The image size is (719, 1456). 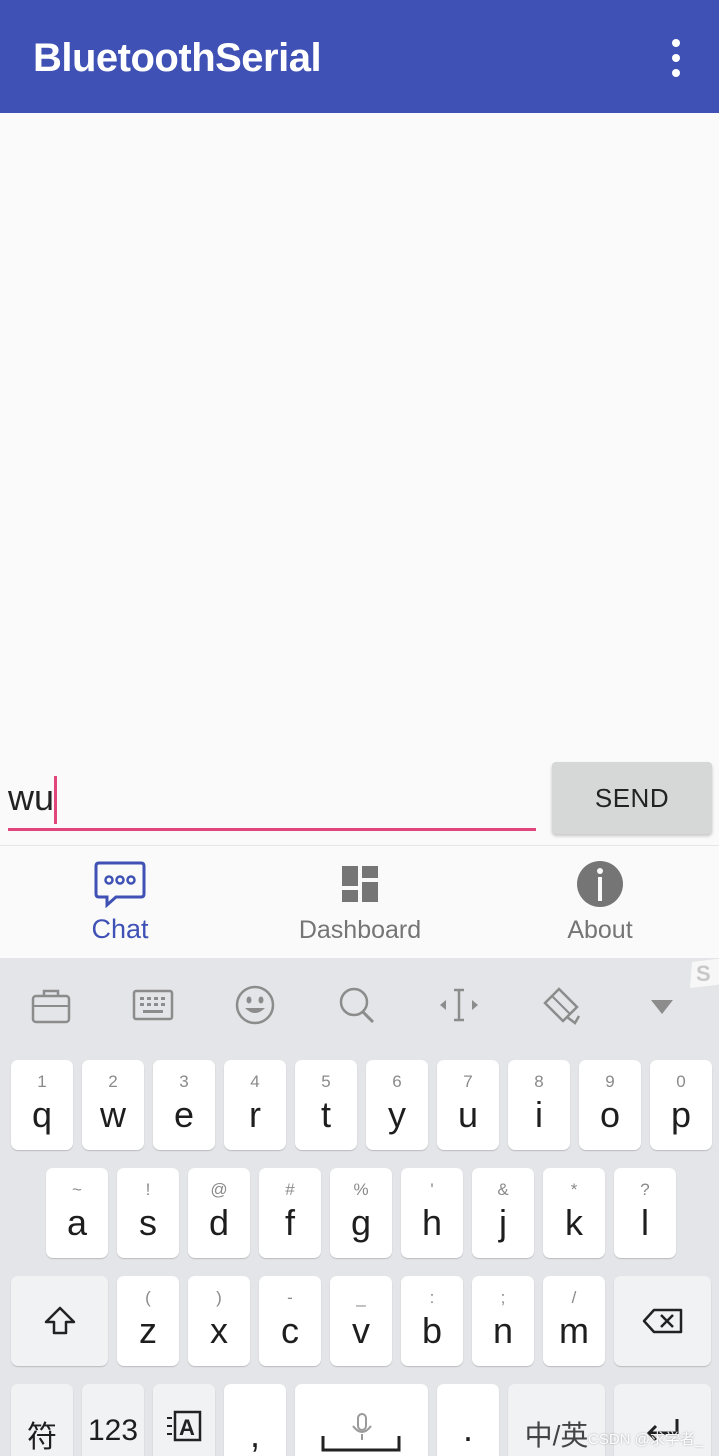 I want to click on key-primary-label: k, so click(x=574, y=1222).